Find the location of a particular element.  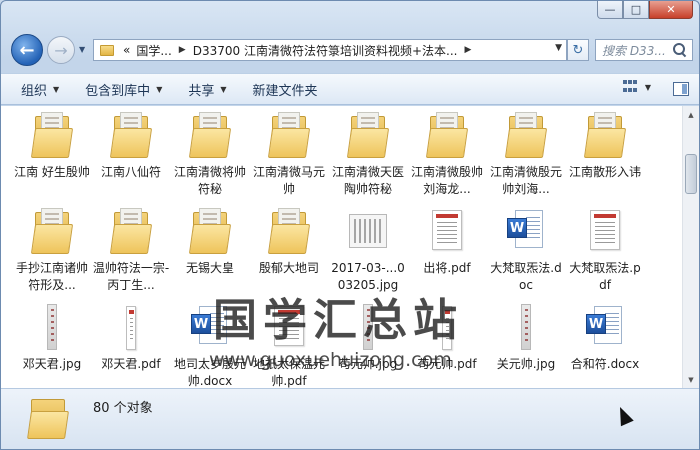

file-item: 关元帅.jpg is located at coordinates (526, 345).